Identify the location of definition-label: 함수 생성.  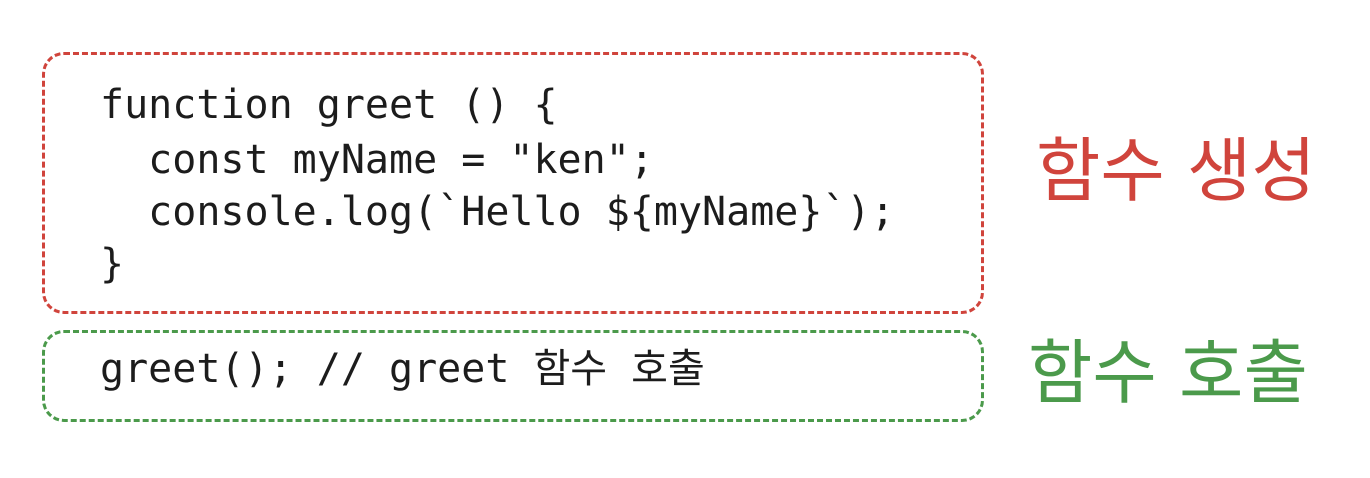
(1176, 171).